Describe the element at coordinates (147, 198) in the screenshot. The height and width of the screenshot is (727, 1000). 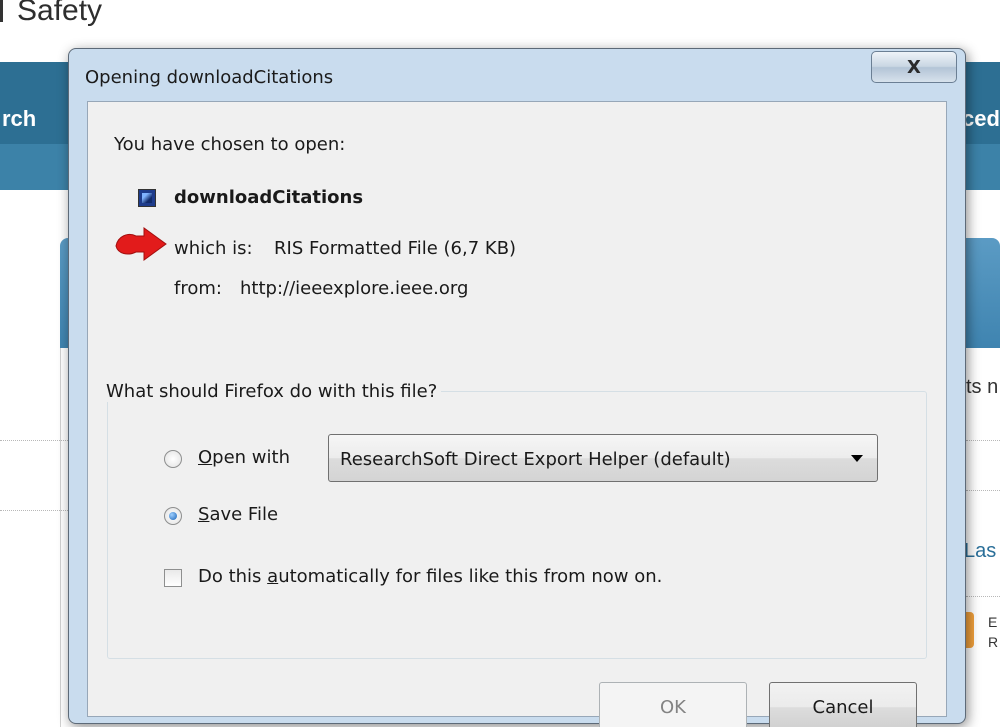
I see `file-icon` at that location.